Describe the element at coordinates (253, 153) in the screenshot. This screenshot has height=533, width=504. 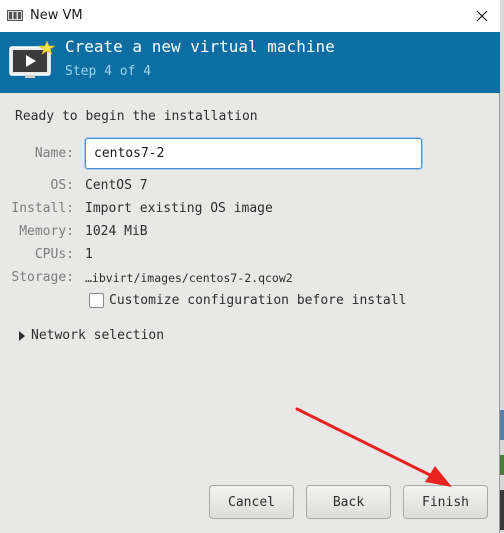
I see `name-input` at that location.